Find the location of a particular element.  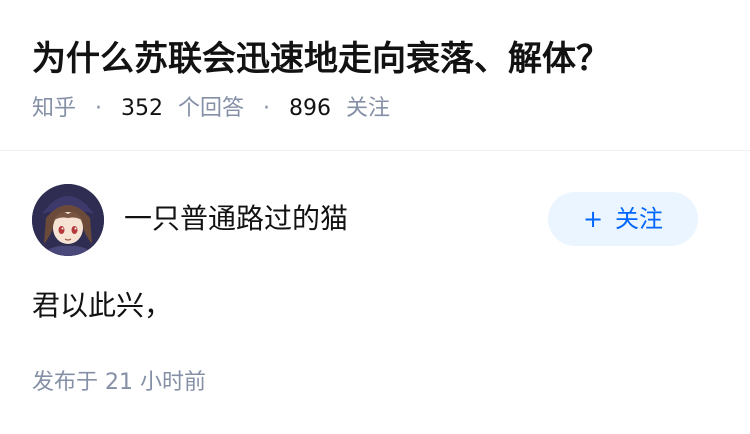

answer-count-label: 个回答 is located at coordinates (211, 108).